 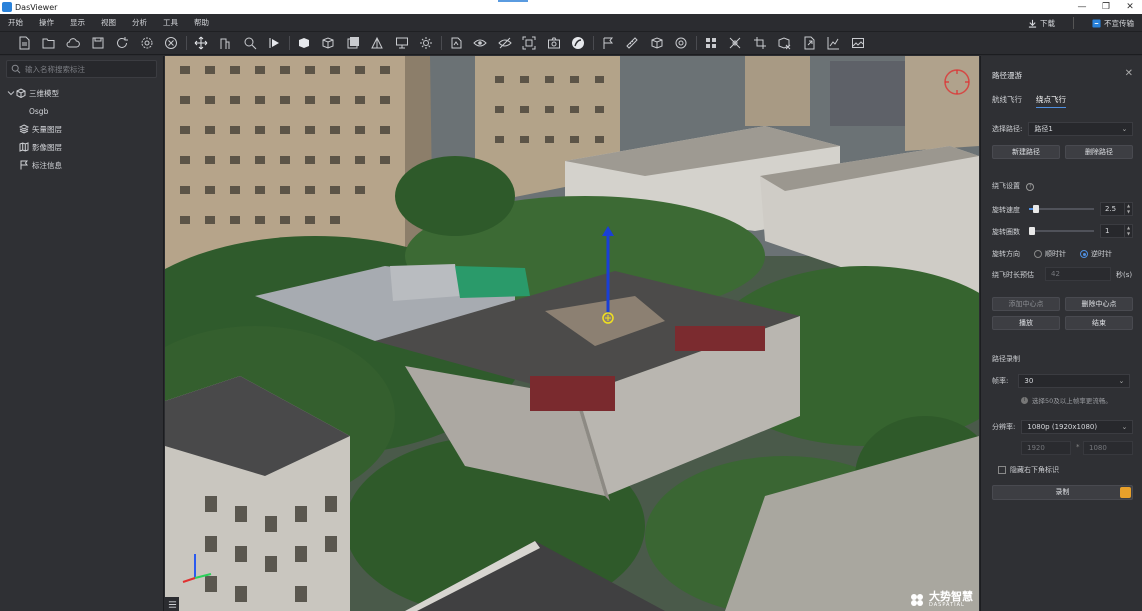 What do you see at coordinates (1129, 73) in the screenshot?
I see `close-icon: ✕` at bounding box center [1129, 73].